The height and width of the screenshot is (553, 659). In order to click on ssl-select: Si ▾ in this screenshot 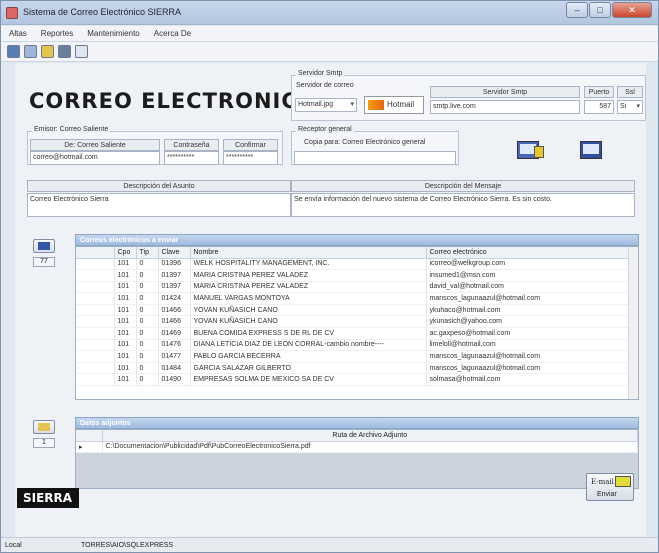, I will do `click(630, 107)`.